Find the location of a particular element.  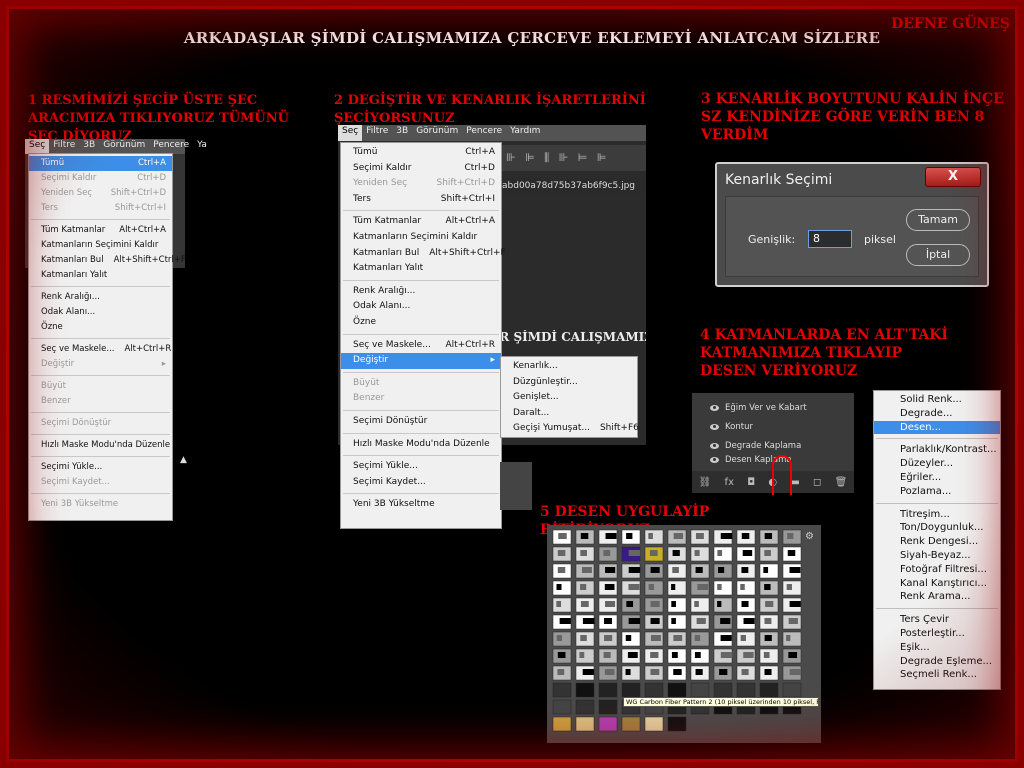

menubar-item: Görünüm is located at coordinates (124, 146).